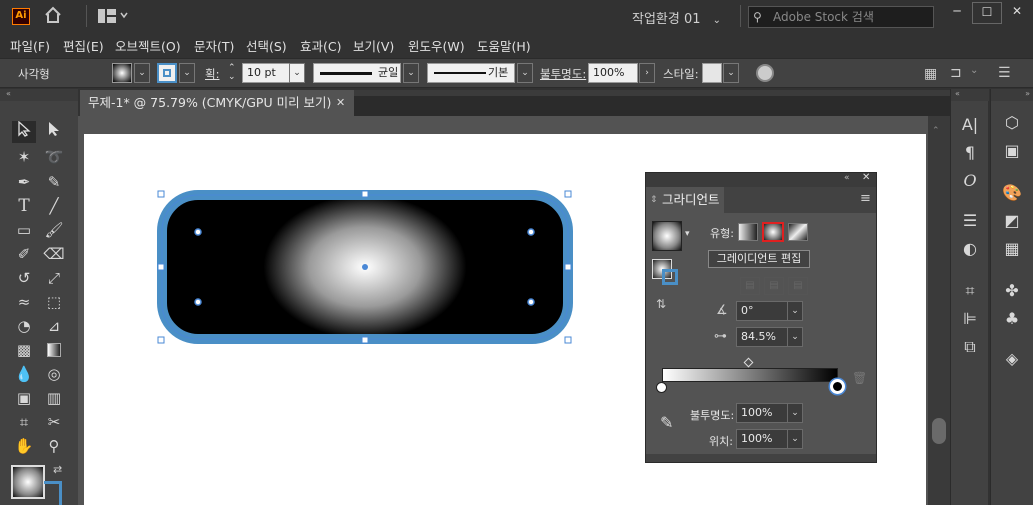 The image size is (1033, 505). Describe the element at coordinates (974, 70) in the screenshot. I see `chevron-down-icon: ⌄` at that location.